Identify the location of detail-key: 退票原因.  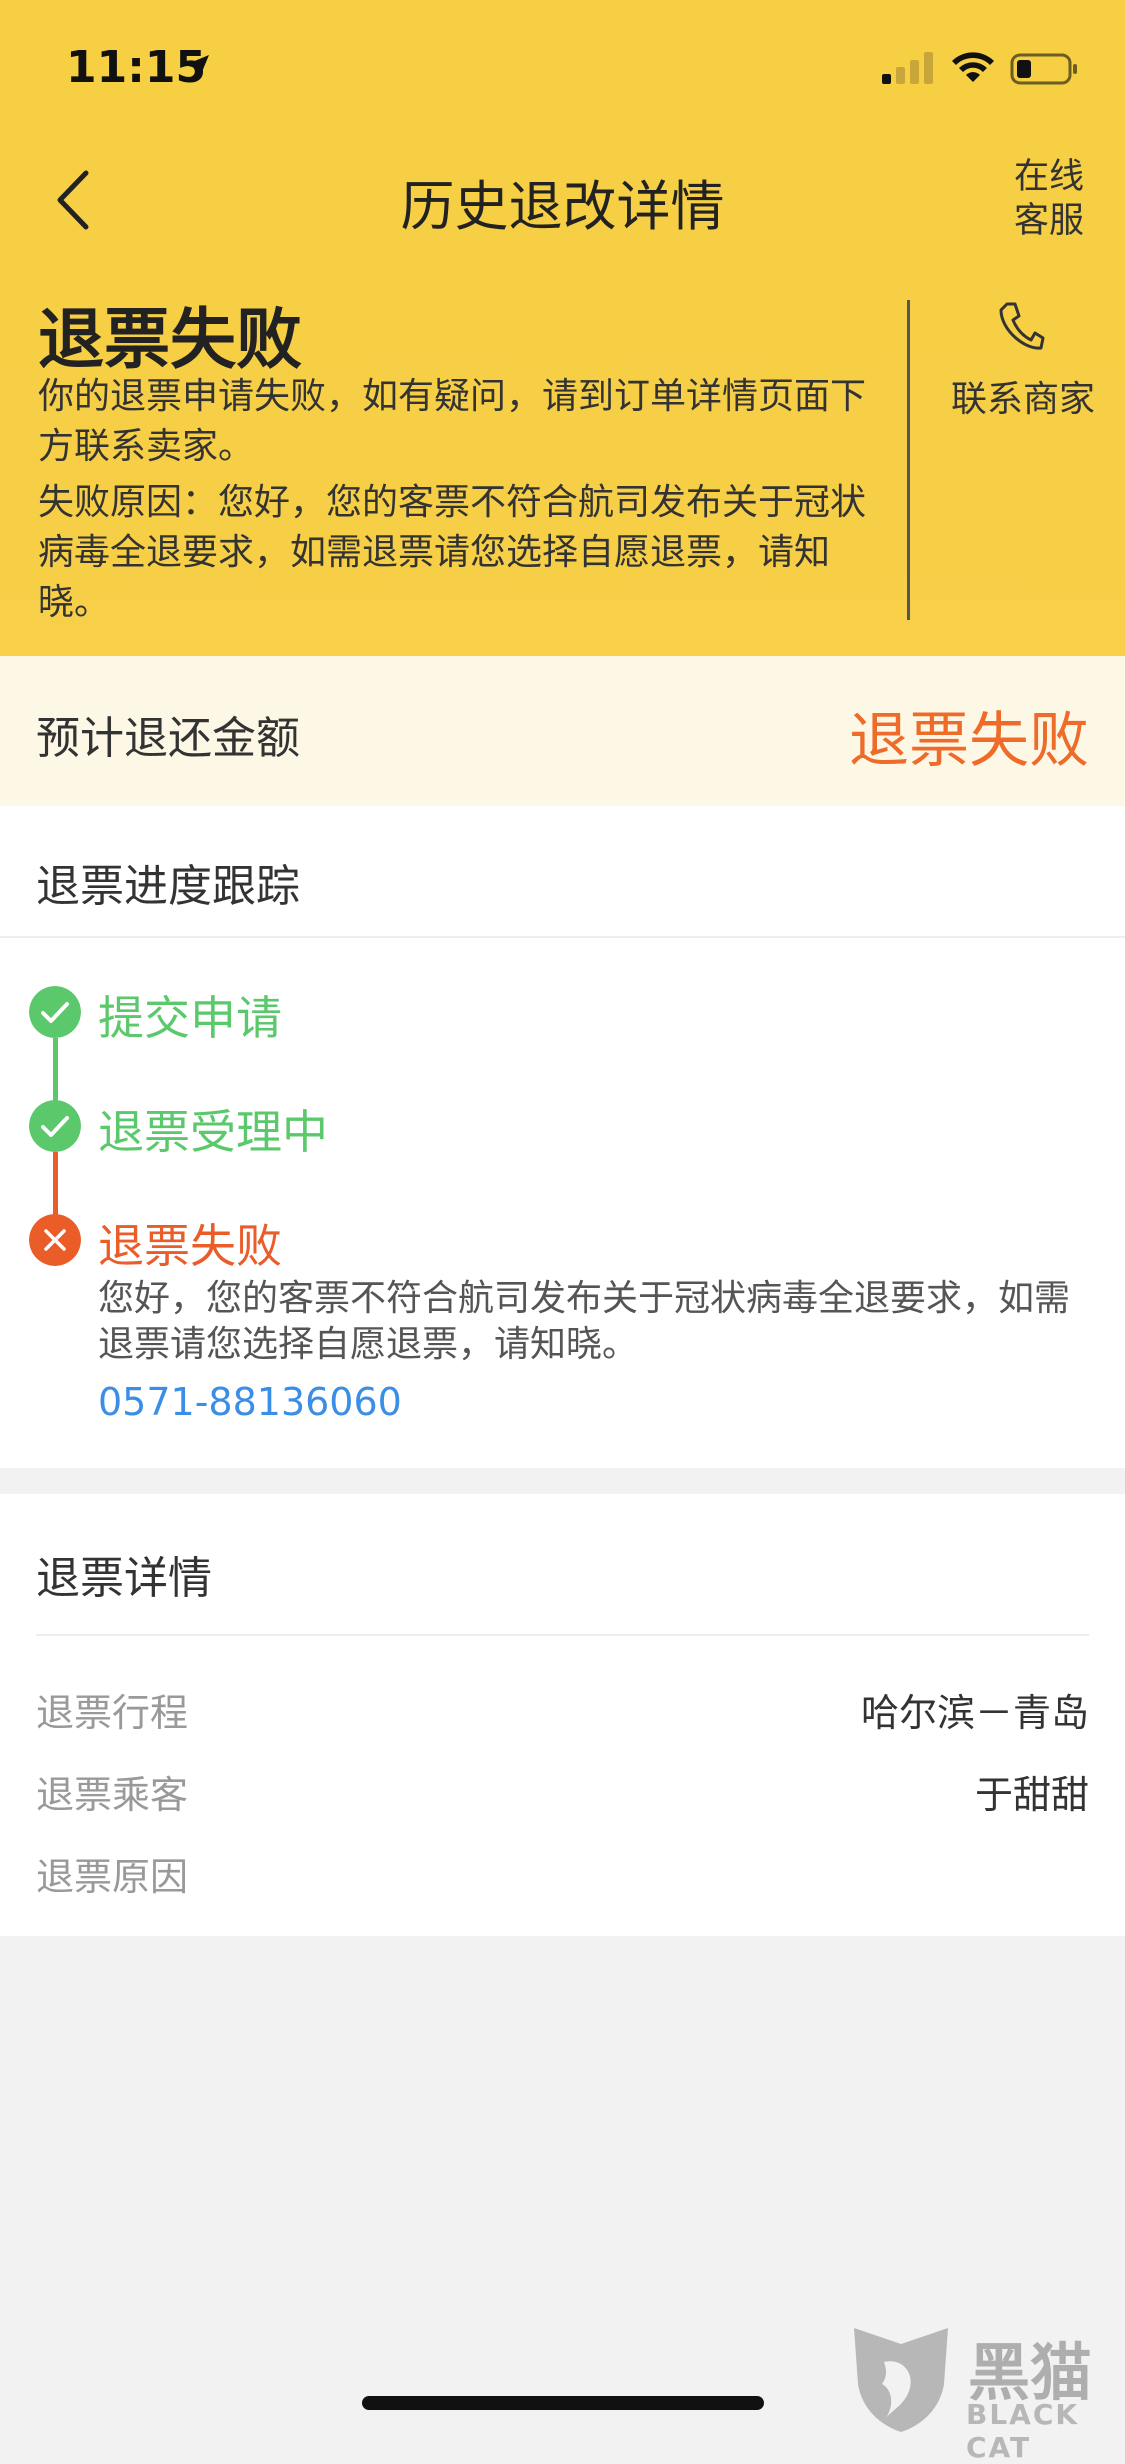
(112, 1877).